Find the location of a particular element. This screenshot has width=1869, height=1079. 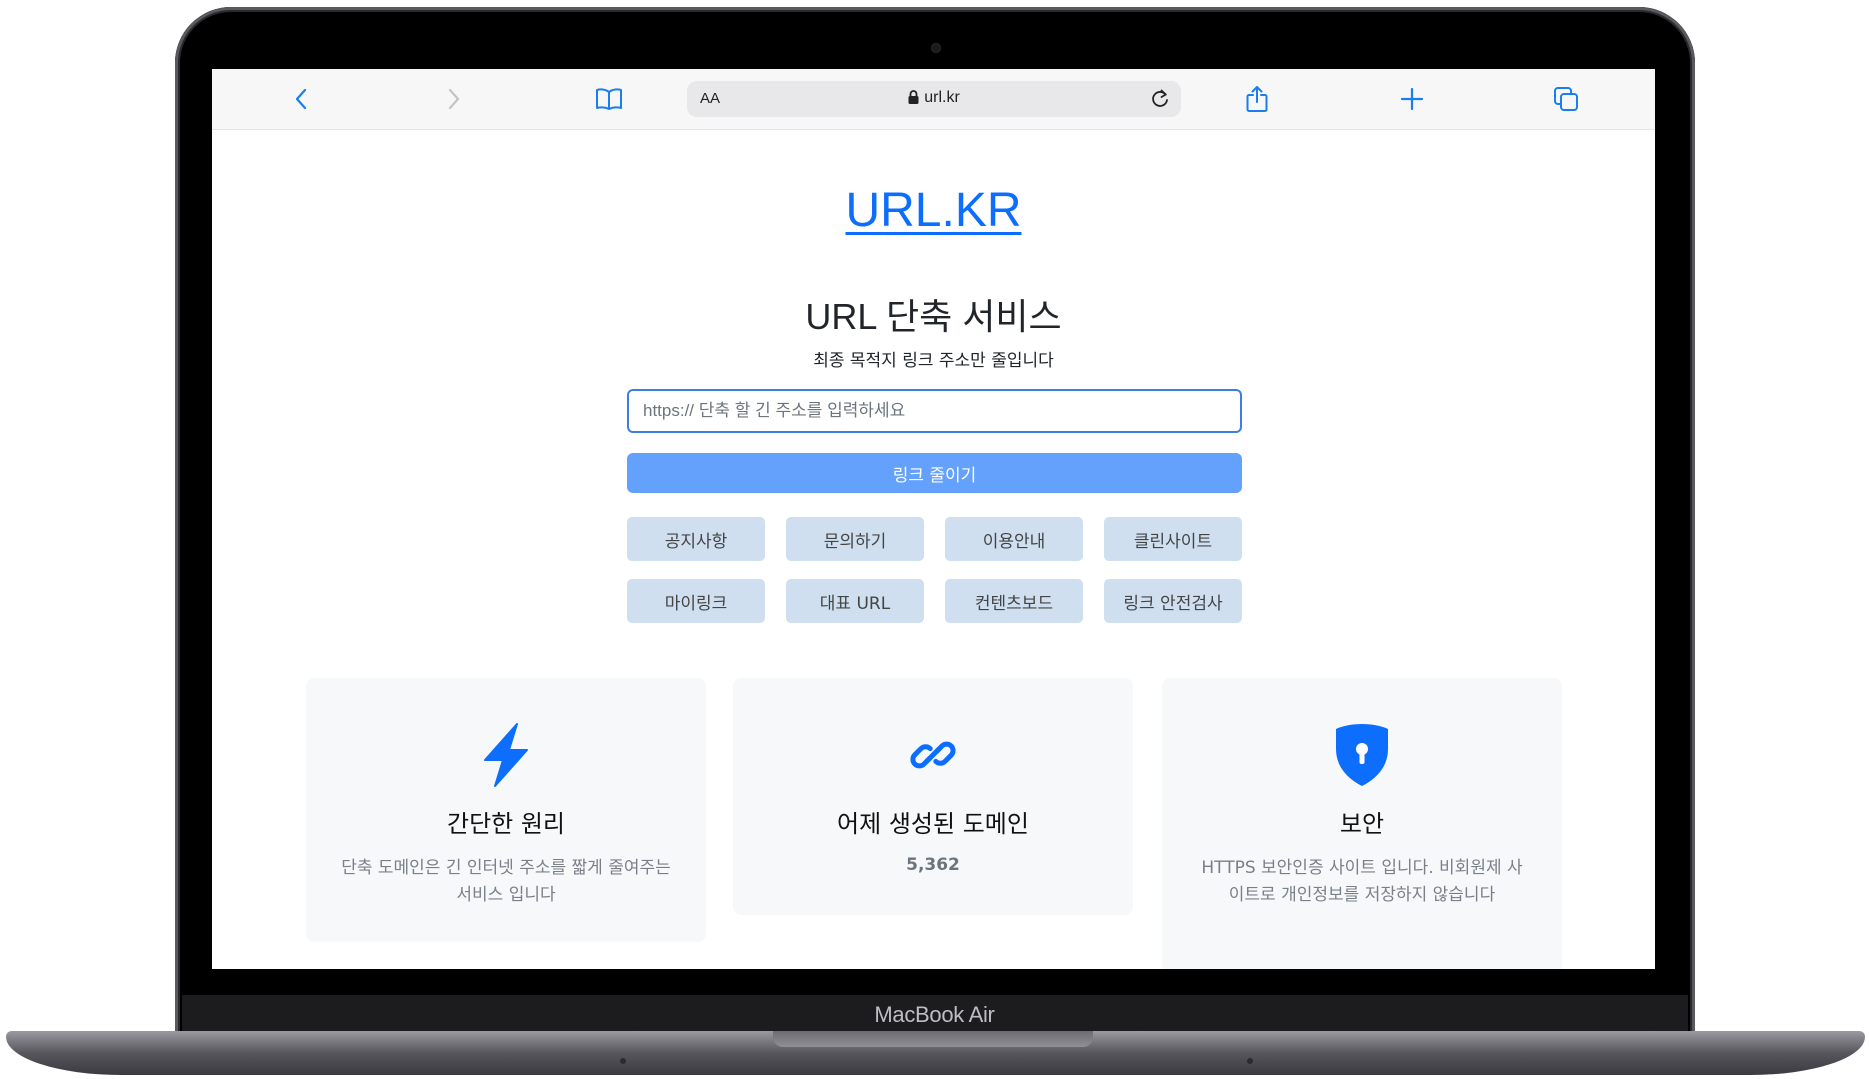

tabs-button is located at coordinates (1566, 99).